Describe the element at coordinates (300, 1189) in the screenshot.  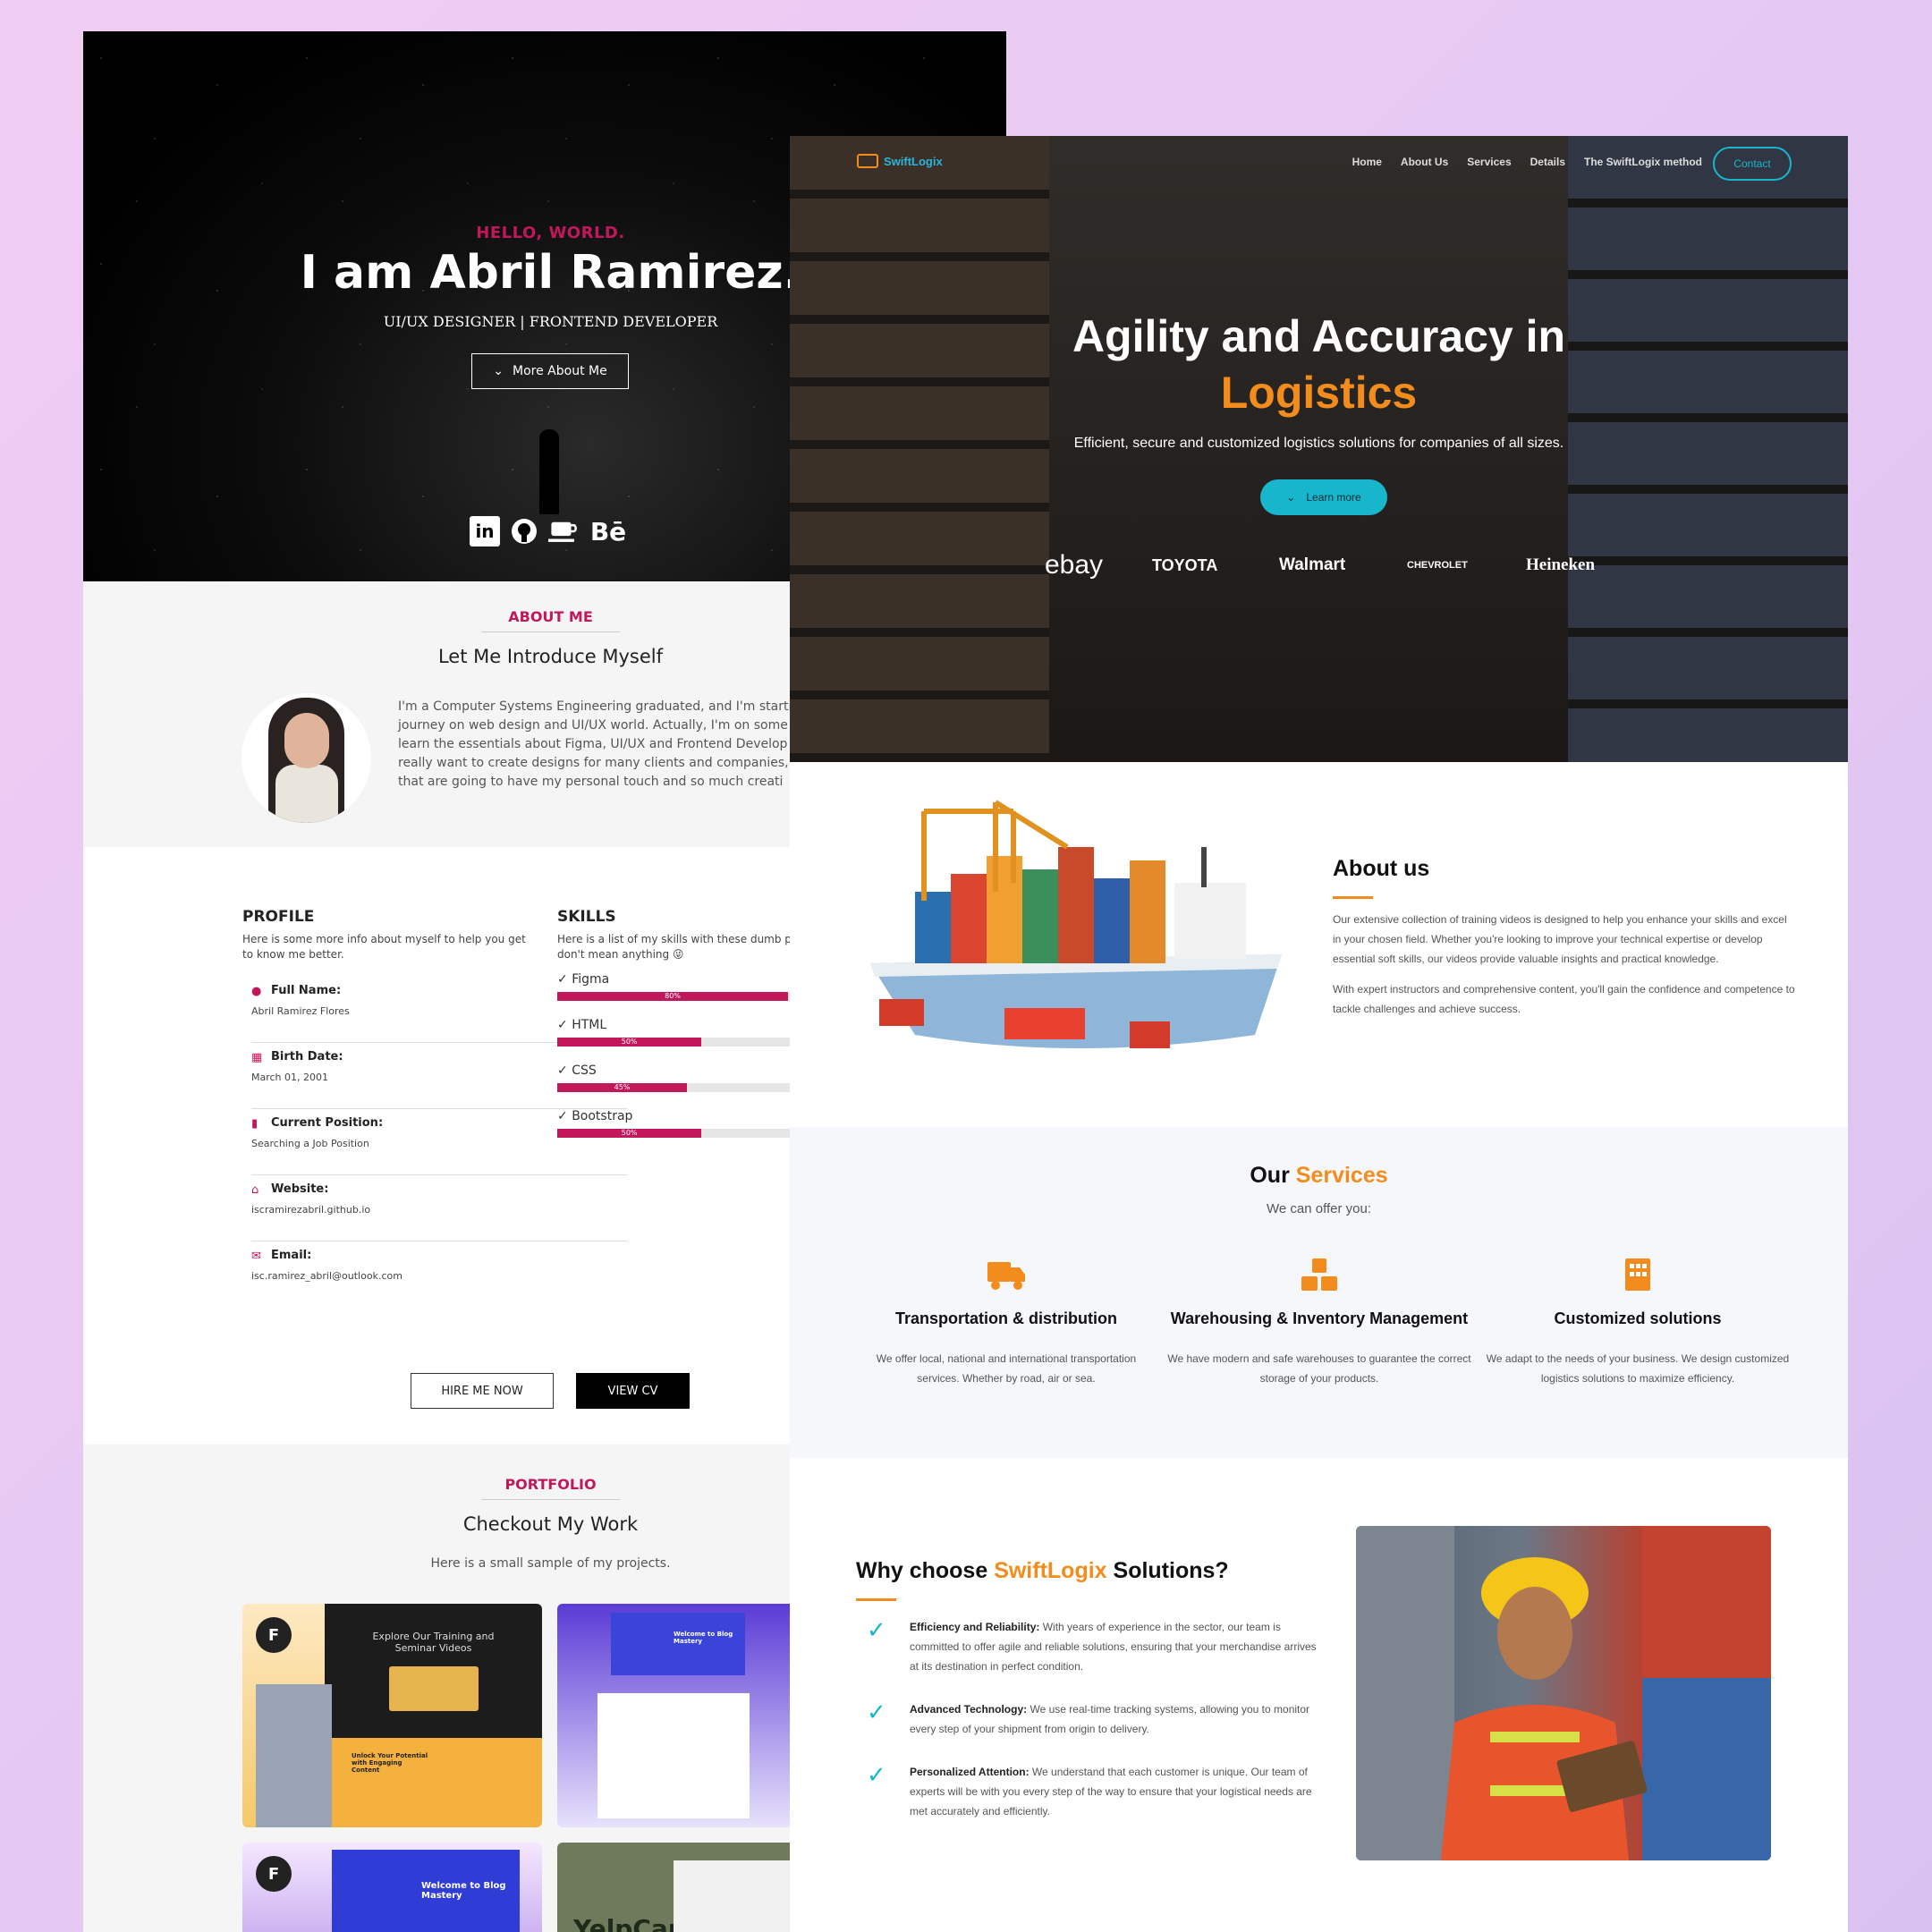
I see `field-label: Website:` at that location.